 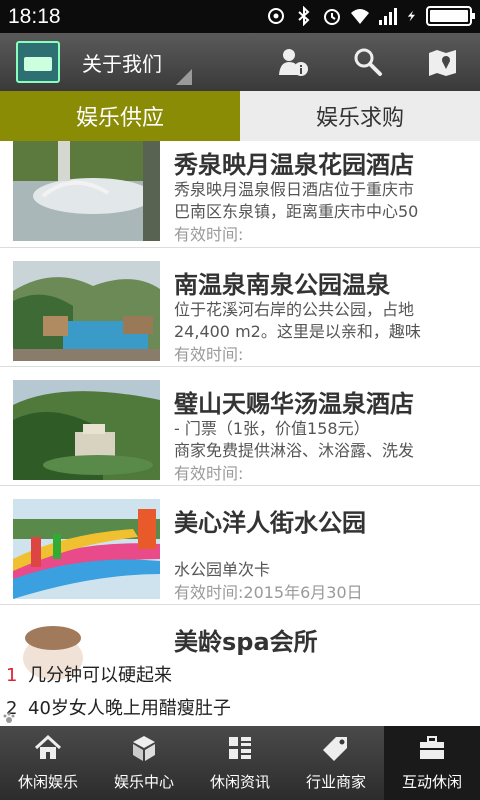 I want to click on wifi-icon, so click(x=360, y=16).